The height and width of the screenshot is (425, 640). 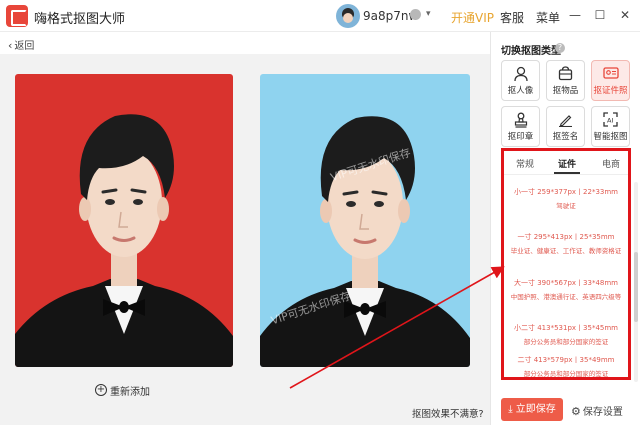 I want to click on type-label: 抠签名, so click(x=565, y=137).